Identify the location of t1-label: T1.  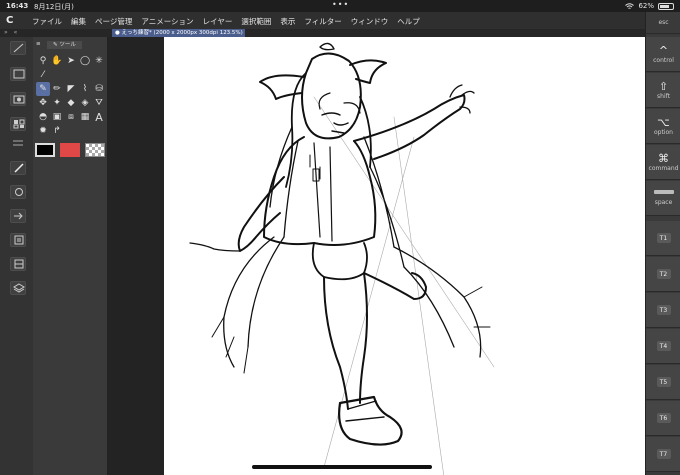
(663, 238).